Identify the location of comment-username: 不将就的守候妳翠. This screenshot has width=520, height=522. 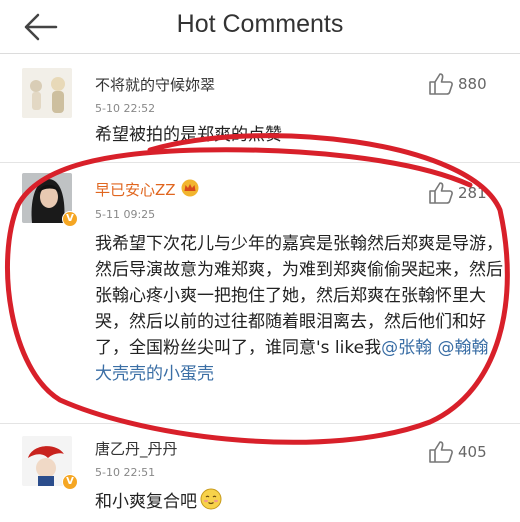
(155, 84).